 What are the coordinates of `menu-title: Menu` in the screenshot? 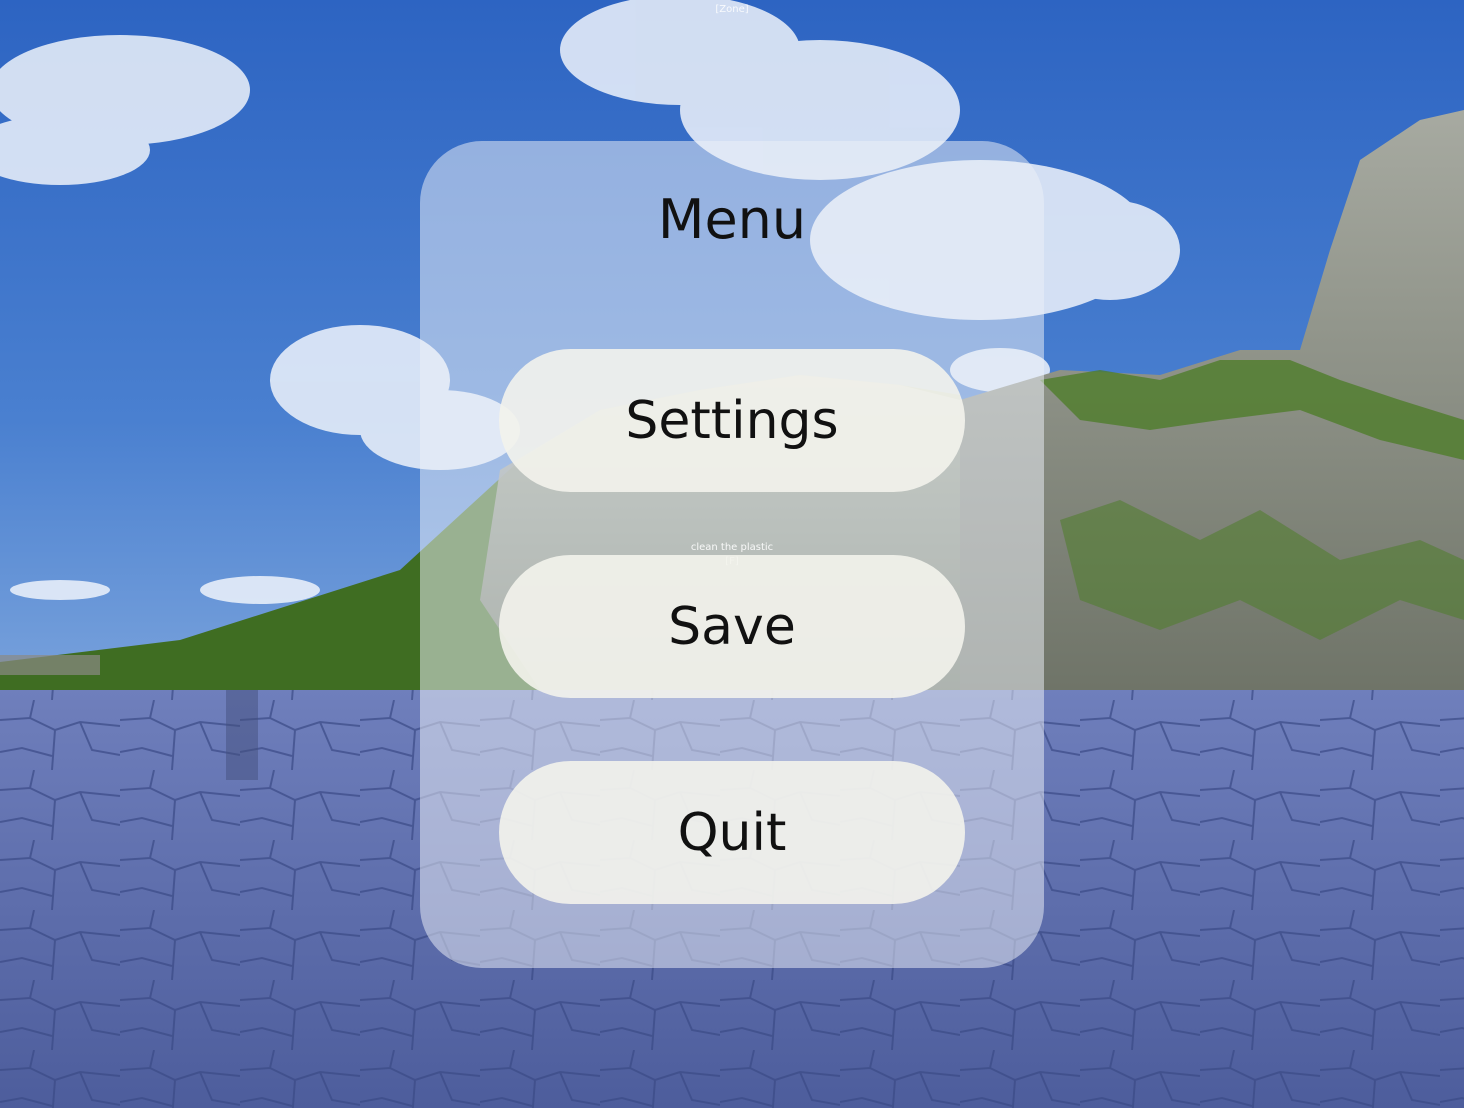 It's located at (732, 219).